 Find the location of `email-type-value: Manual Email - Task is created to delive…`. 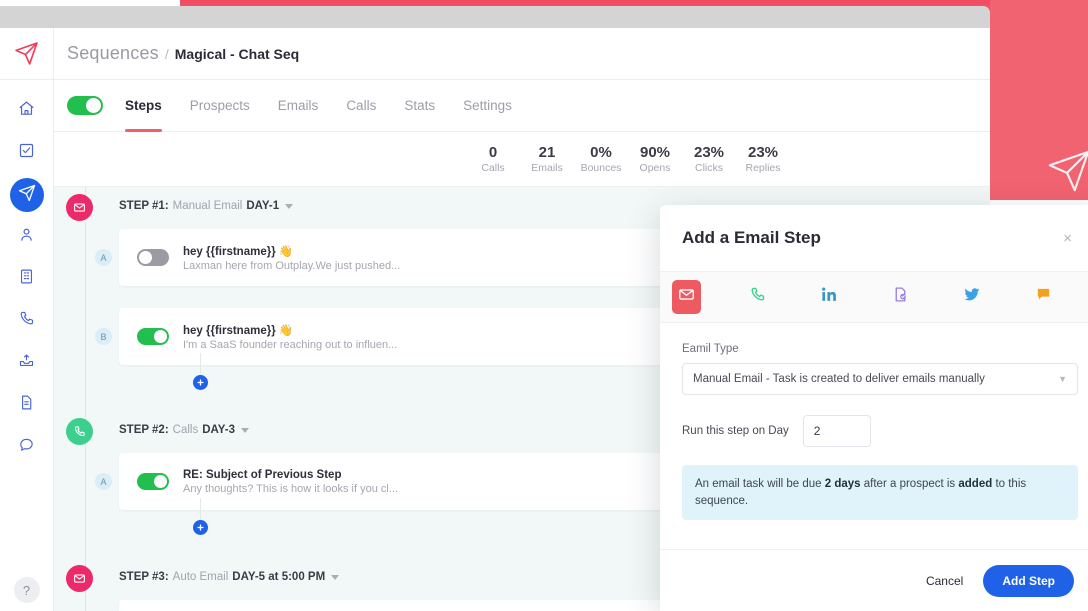

email-type-value: Manual Email - Task is created to delive… is located at coordinates (839, 379).